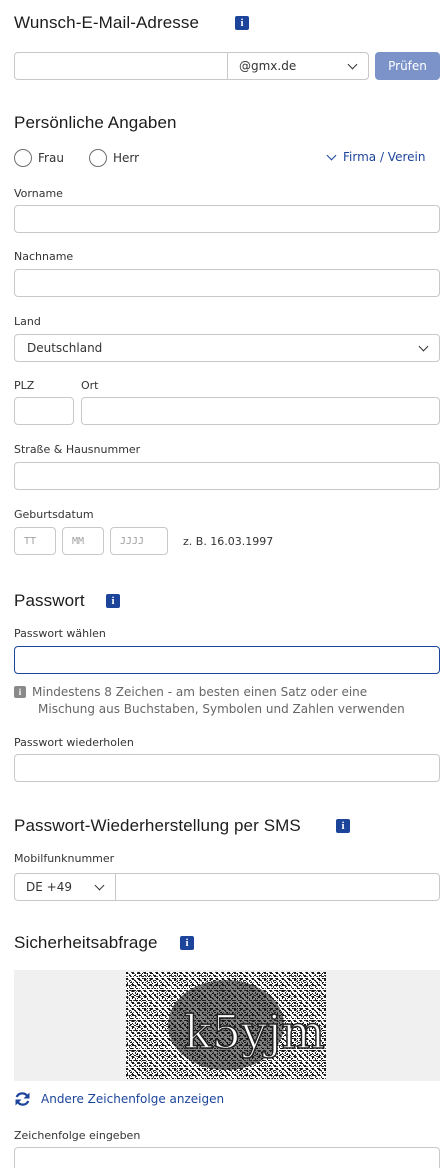 This screenshot has height=1168, width=440. Describe the element at coordinates (227, 768) in the screenshot. I see `password-repeat-input` at that location.